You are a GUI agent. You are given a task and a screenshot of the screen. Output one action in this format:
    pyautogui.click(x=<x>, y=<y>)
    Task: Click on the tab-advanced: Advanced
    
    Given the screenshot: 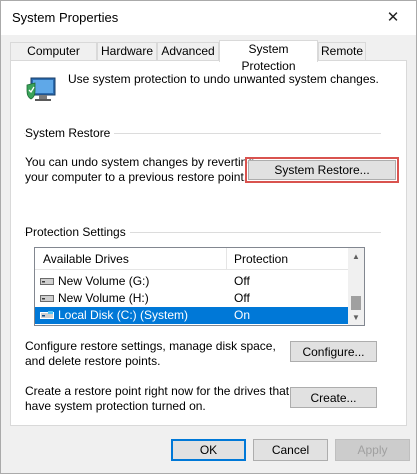 What is the action you would take?
    pyautogui.click(x=188, y=51)
    